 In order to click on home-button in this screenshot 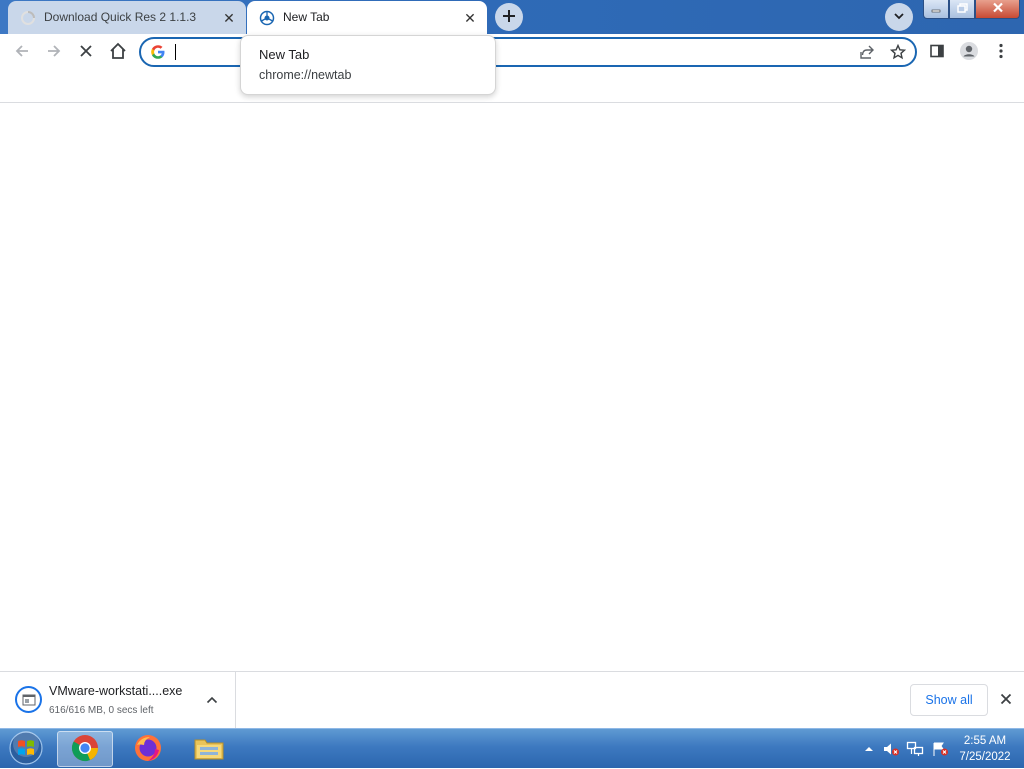, I will do `click(118, 52)`.